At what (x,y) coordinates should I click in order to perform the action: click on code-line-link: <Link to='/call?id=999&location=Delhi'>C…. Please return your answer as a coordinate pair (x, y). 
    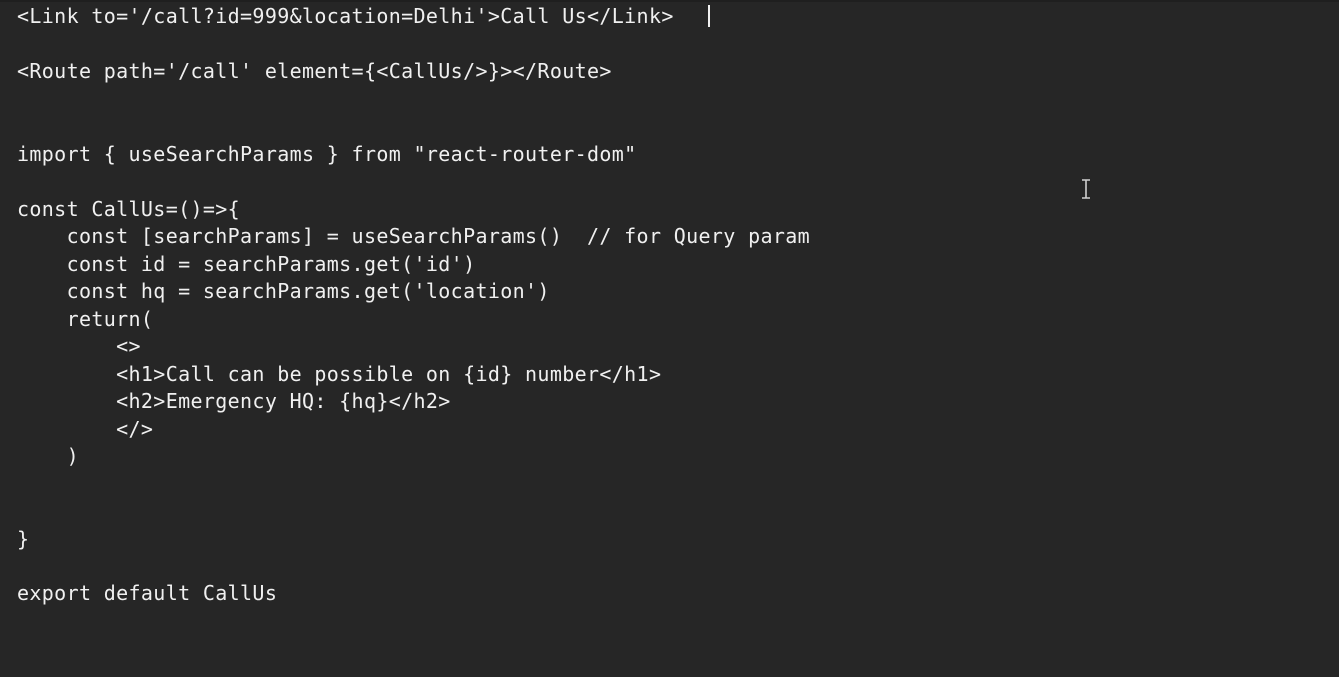
    Looking at the image, I should click on (345, 16).